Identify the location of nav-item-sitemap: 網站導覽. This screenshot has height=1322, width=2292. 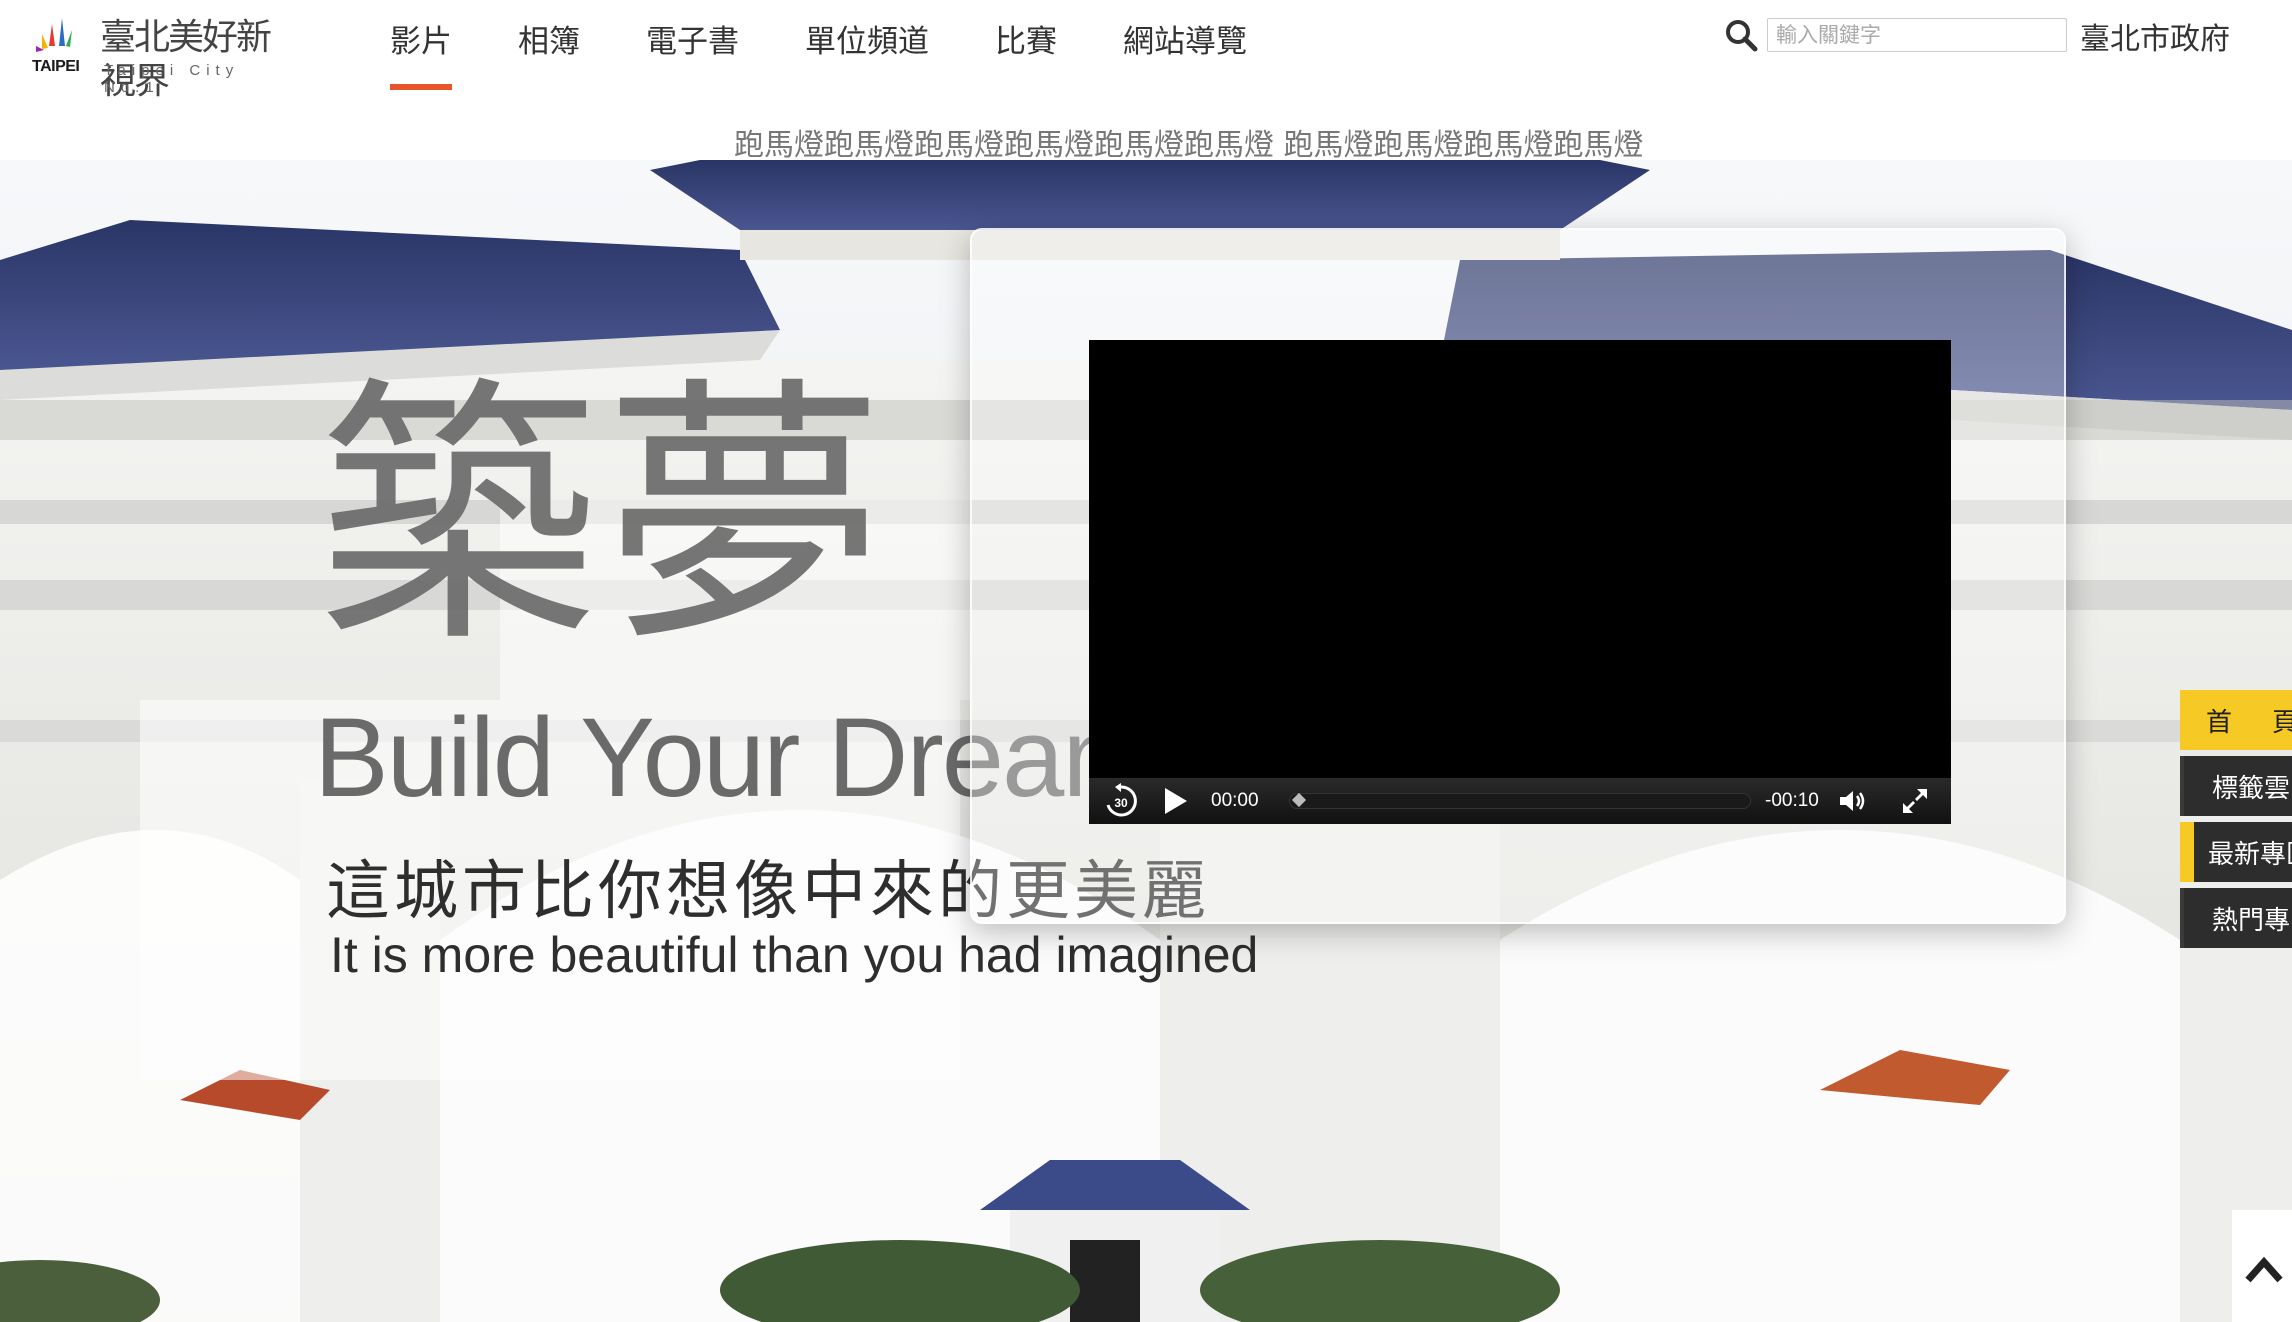
(1185, 46).